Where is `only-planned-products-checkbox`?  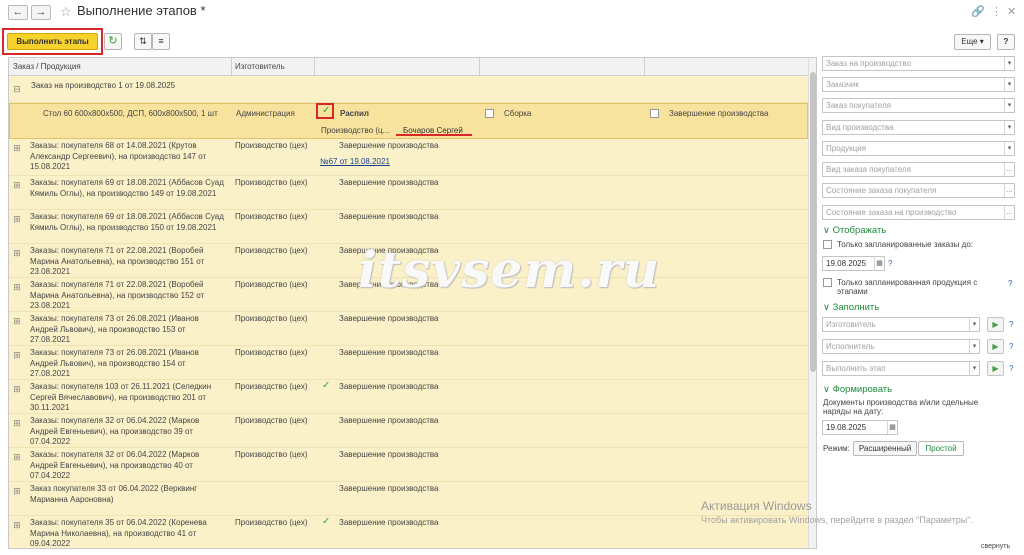
only-planned-products-checkbox is located at coordinates (827, 282).